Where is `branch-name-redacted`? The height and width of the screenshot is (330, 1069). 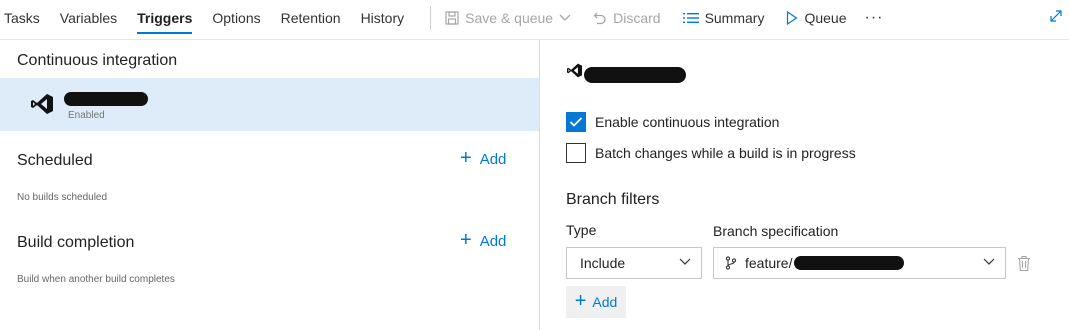 branch-name-redacted is located at coordinates (849, 263).